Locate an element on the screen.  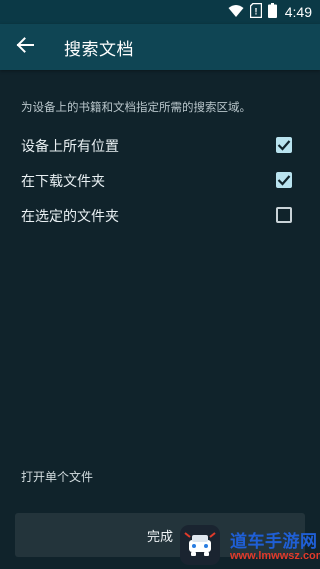
option-label: 设备上所有位置 is located at coordinates (70, 147).